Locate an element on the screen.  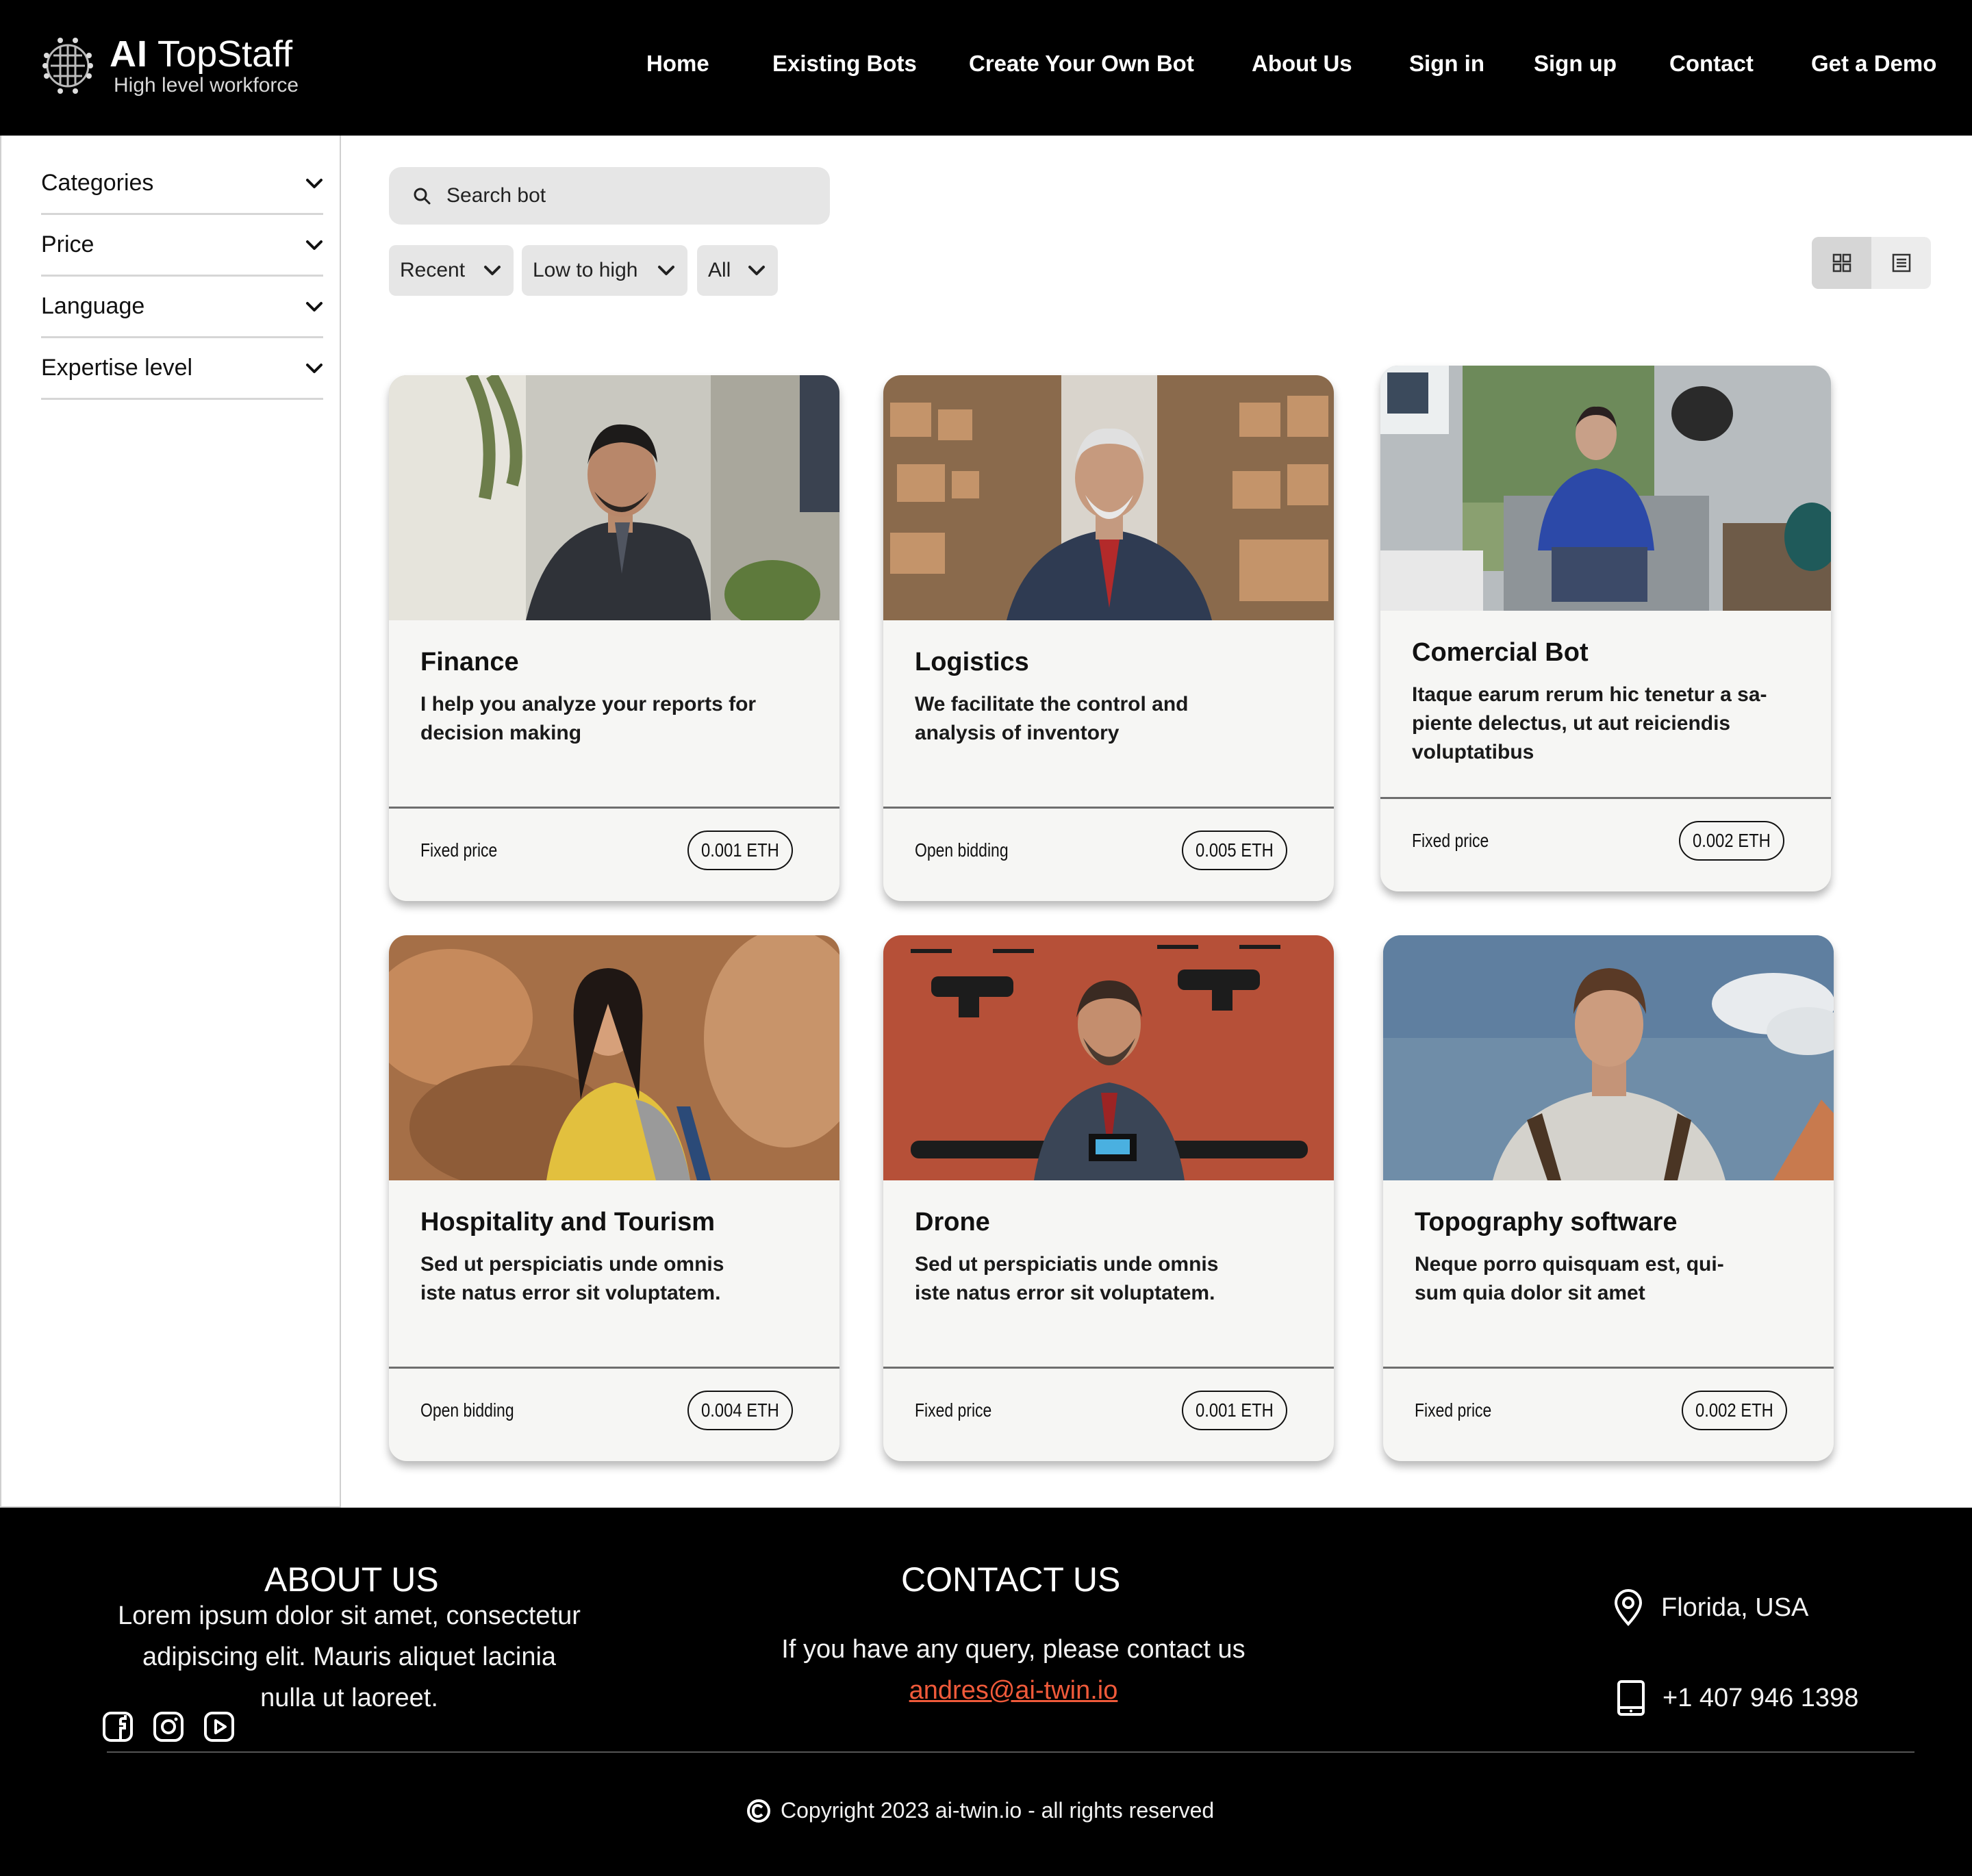
footer-divider is located at coordinates (1010, 1752).